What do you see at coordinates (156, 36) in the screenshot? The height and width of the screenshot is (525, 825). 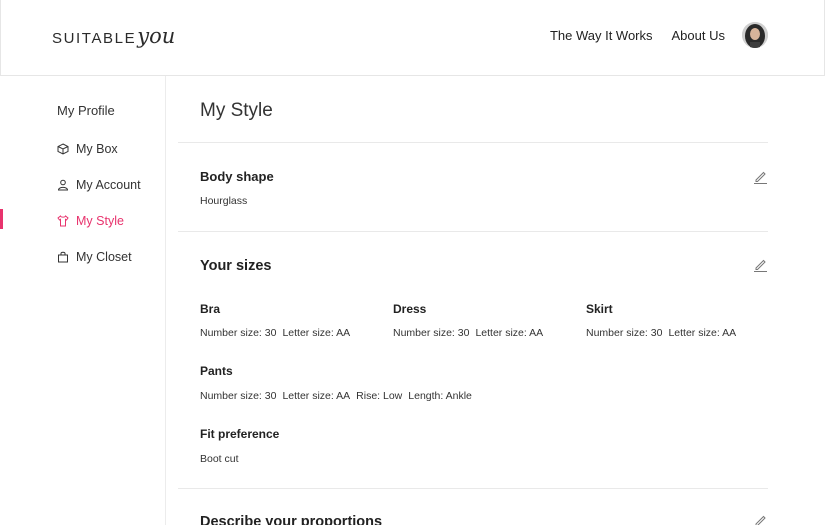 I see `logo-script: you` at bounding box center [156, 36].